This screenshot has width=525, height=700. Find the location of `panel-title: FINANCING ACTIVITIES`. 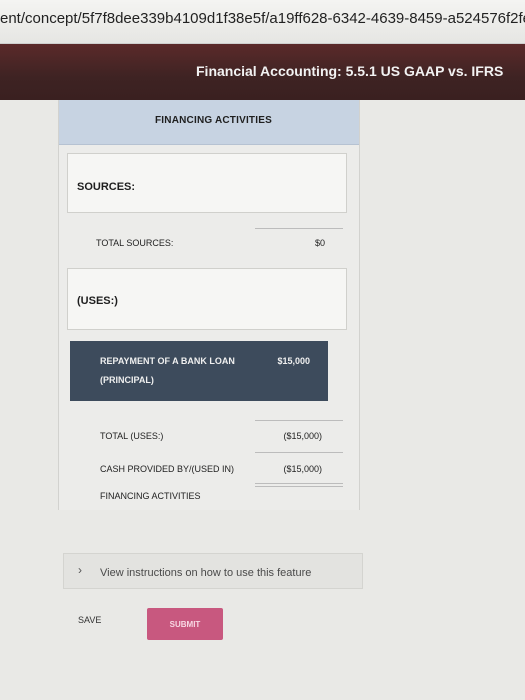

panel-title: FINANCING ACTIVITIES is located at coordinates (213, 120).